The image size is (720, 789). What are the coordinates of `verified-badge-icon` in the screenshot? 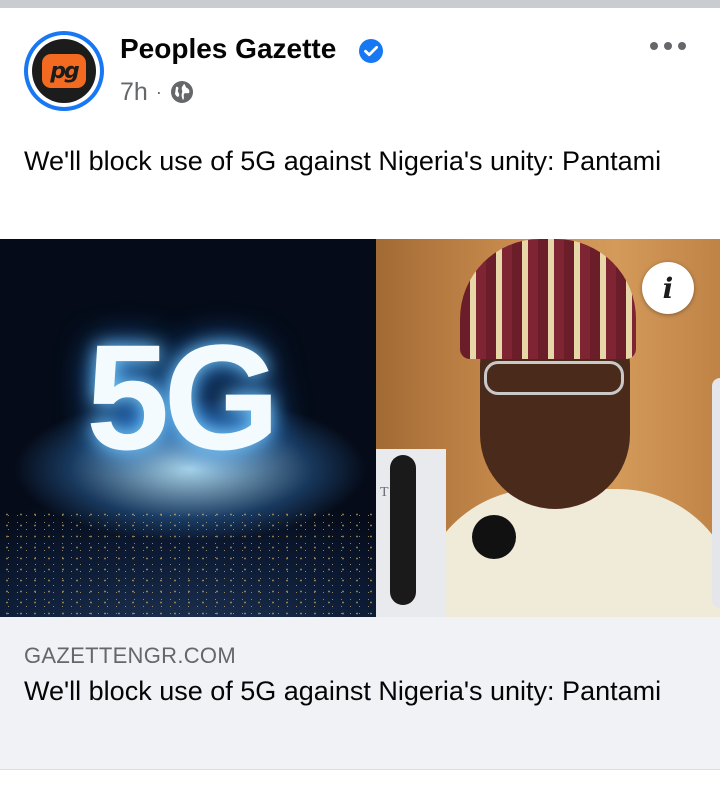 It's located at (371, 51).